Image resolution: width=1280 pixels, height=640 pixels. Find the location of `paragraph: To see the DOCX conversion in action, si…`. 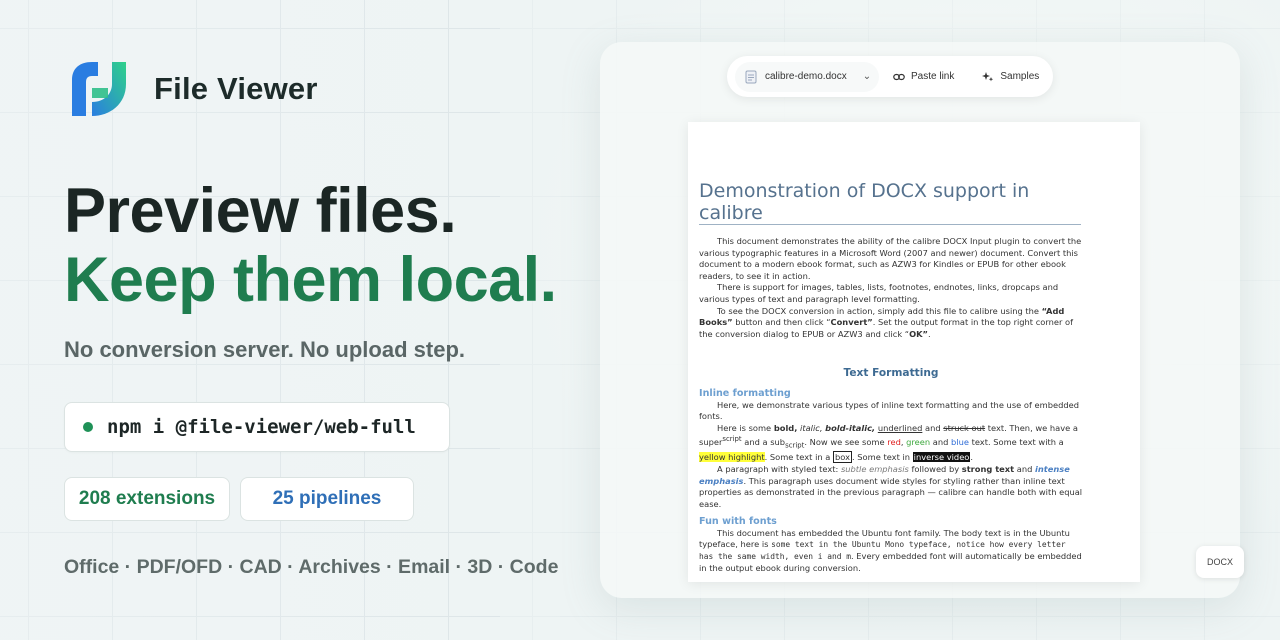

paragraph: To see the DOCX conversion in action, si… is located at coordinates (886, 322).